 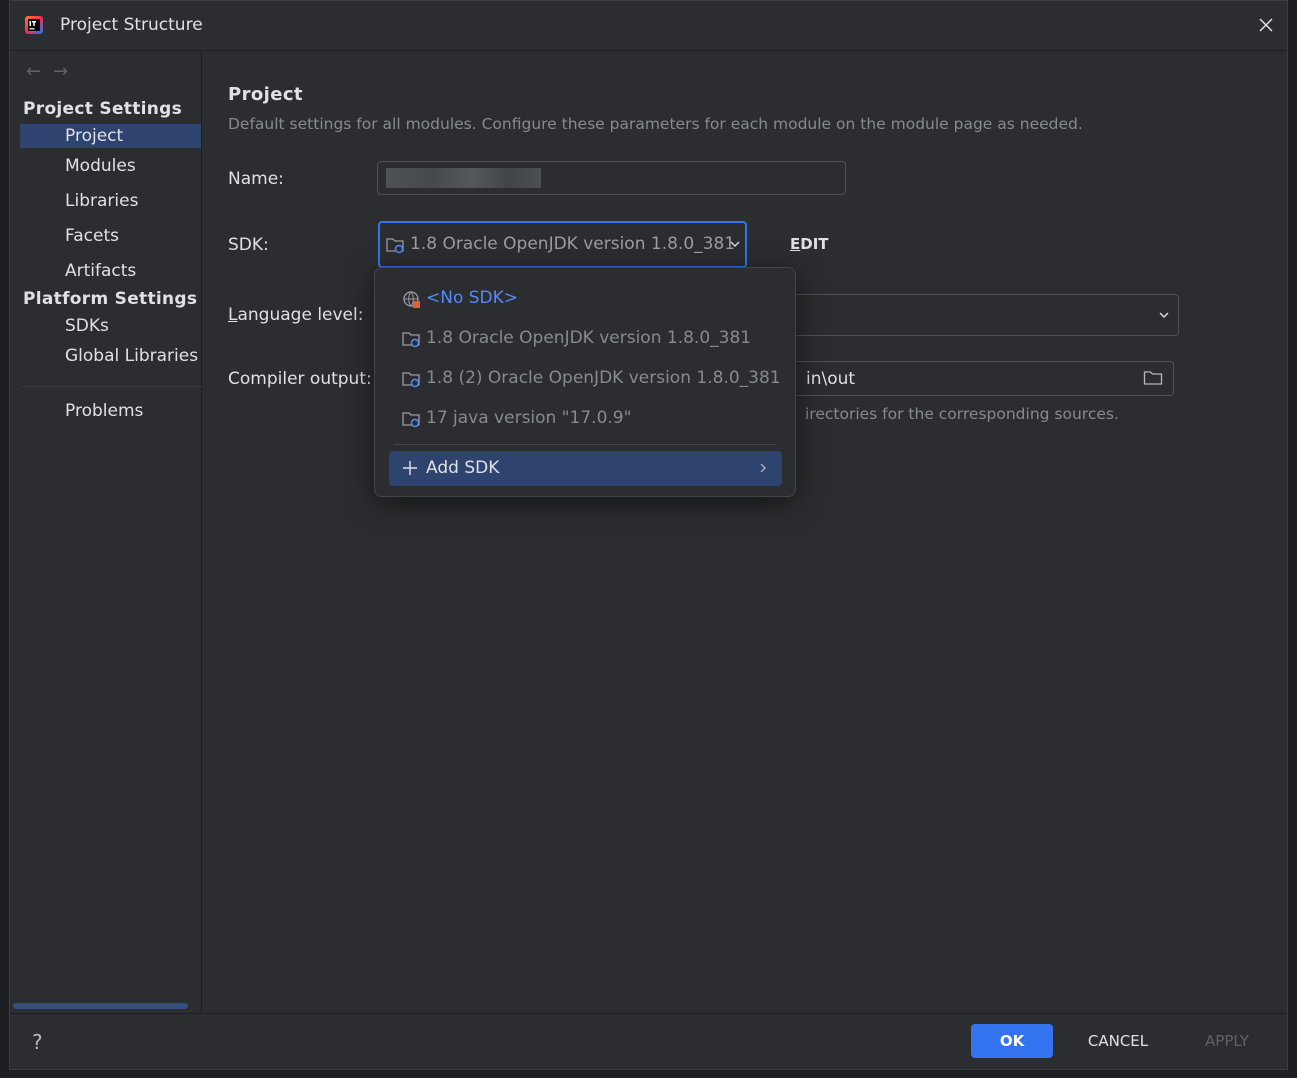 What do you see at coordinates (589, 338) in the screenshot?
I see `sdk-option-label: 1.8 Oracle OpenJDK version 1.8.0_381` at bounding box center [589, 338].